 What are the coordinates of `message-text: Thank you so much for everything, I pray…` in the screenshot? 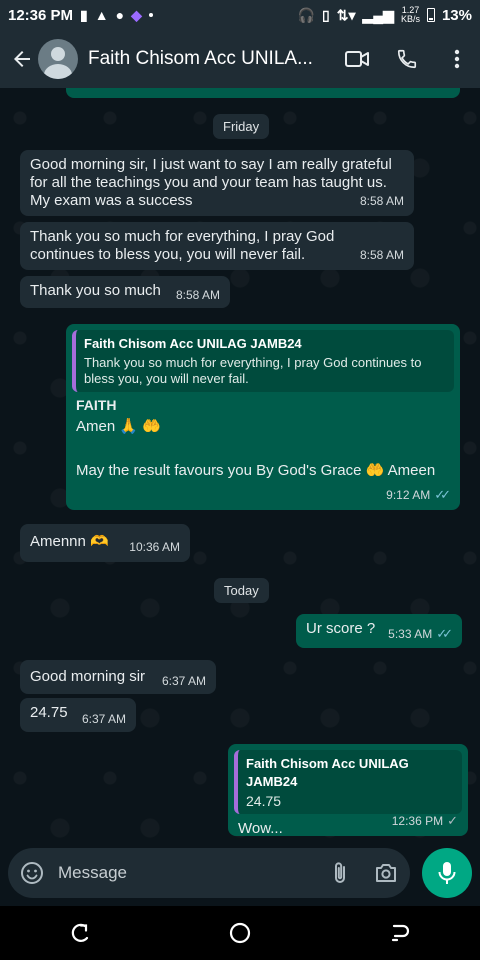 It's located at (182, 245).